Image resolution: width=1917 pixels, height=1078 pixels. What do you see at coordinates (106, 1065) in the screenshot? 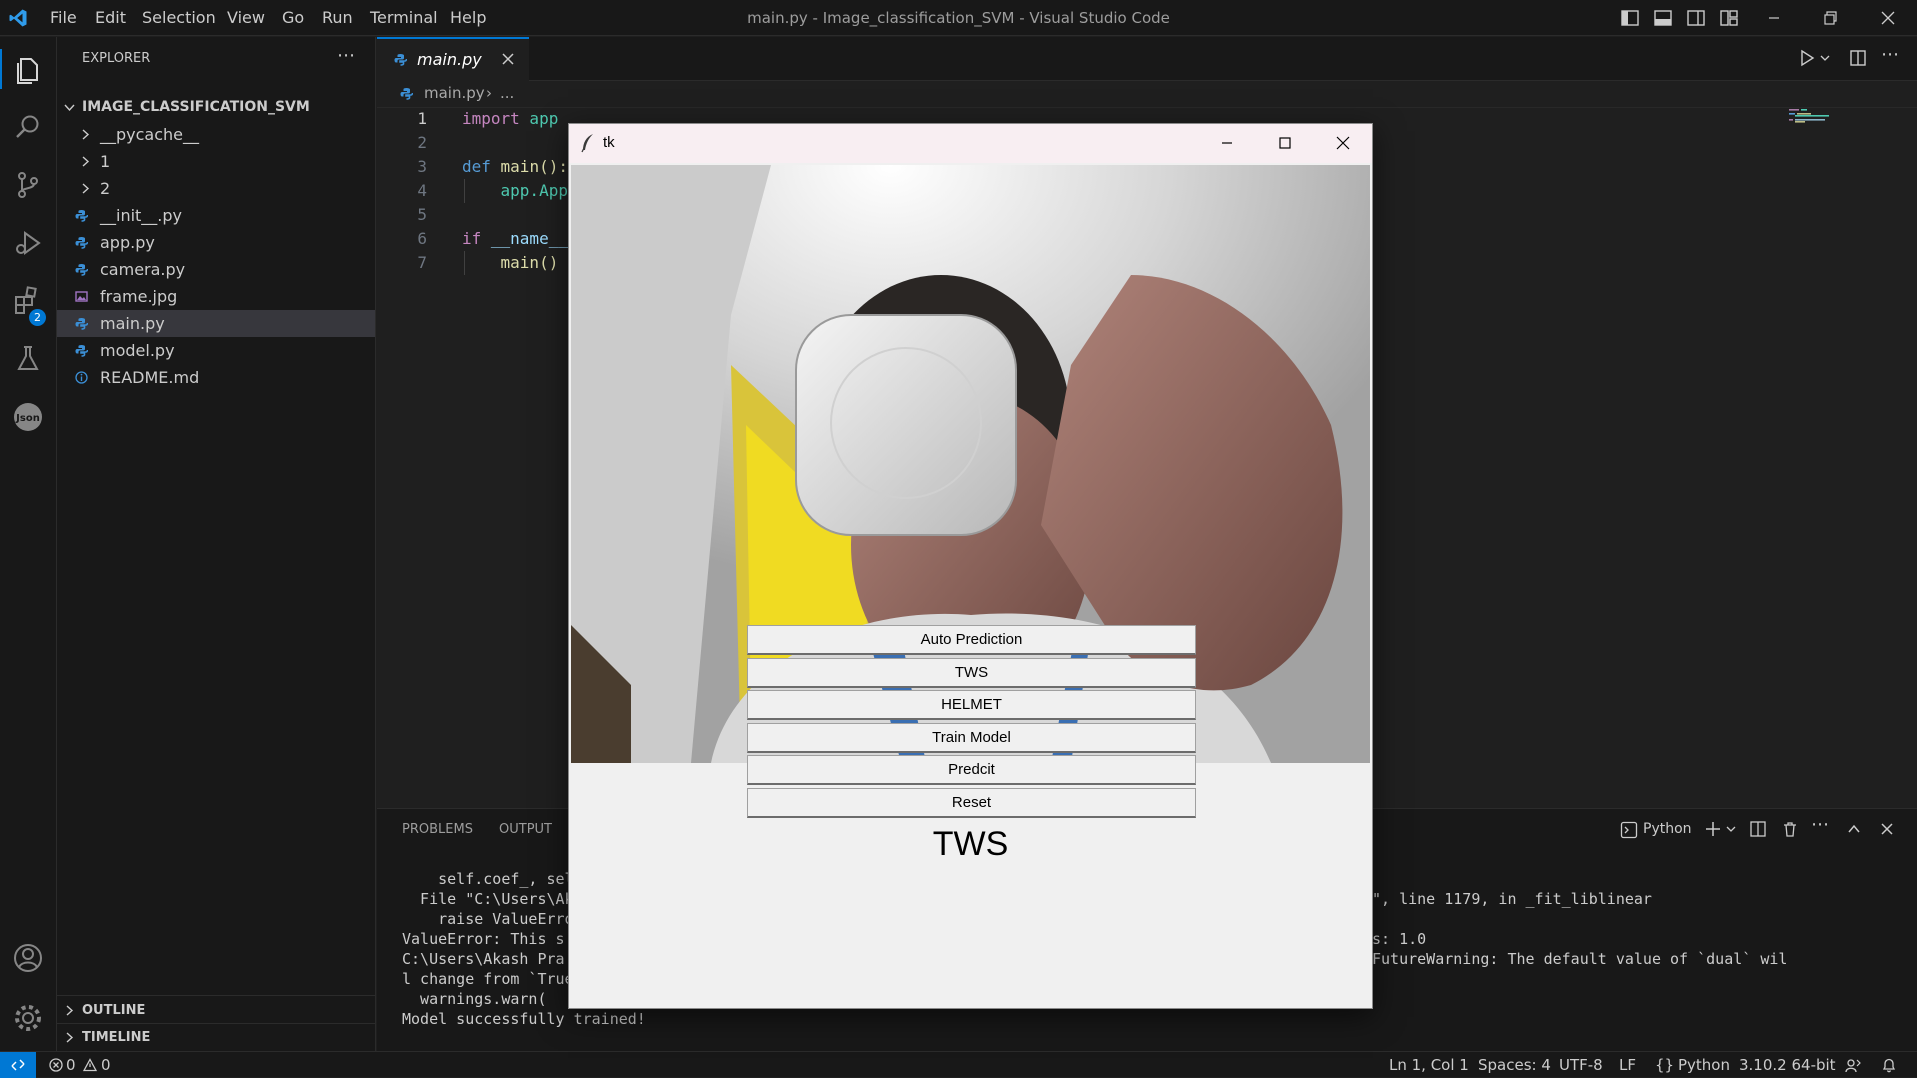
I see `warning-count: 0` at bounding box center [106, 1065].